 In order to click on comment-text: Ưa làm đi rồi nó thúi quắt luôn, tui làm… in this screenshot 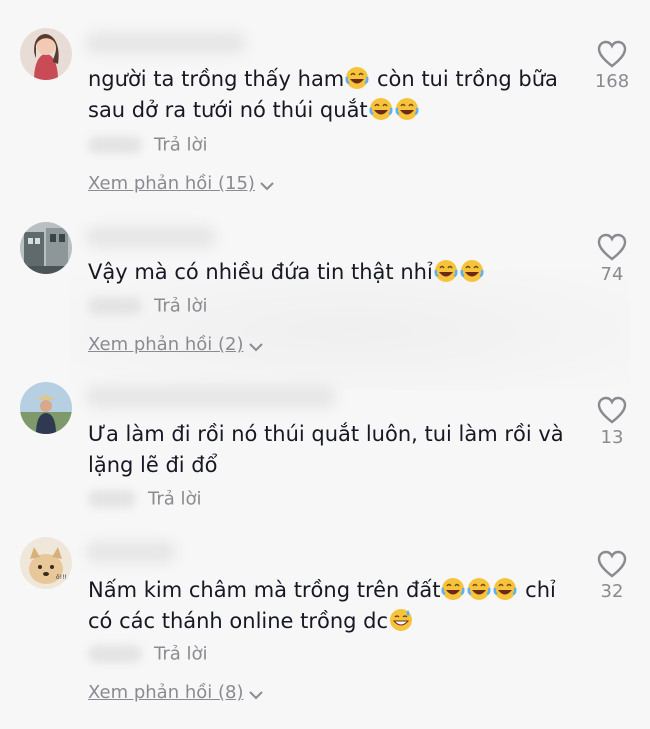, I will do `click(326, 449)`.